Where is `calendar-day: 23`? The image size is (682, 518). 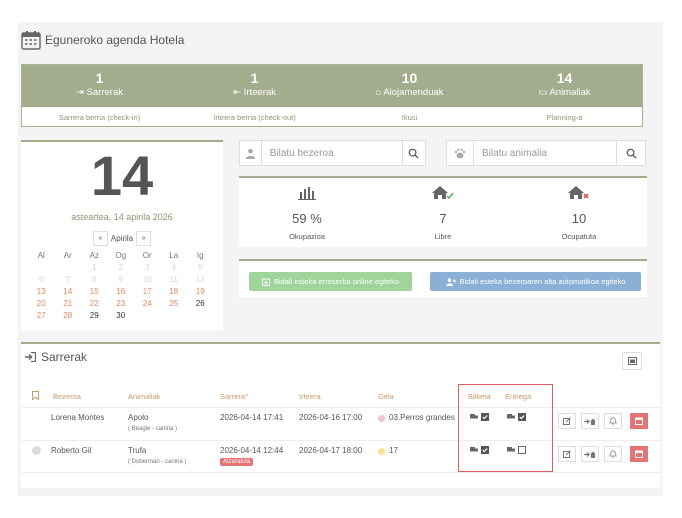 calendar-day: 23 is located at coordinates (121, 304).